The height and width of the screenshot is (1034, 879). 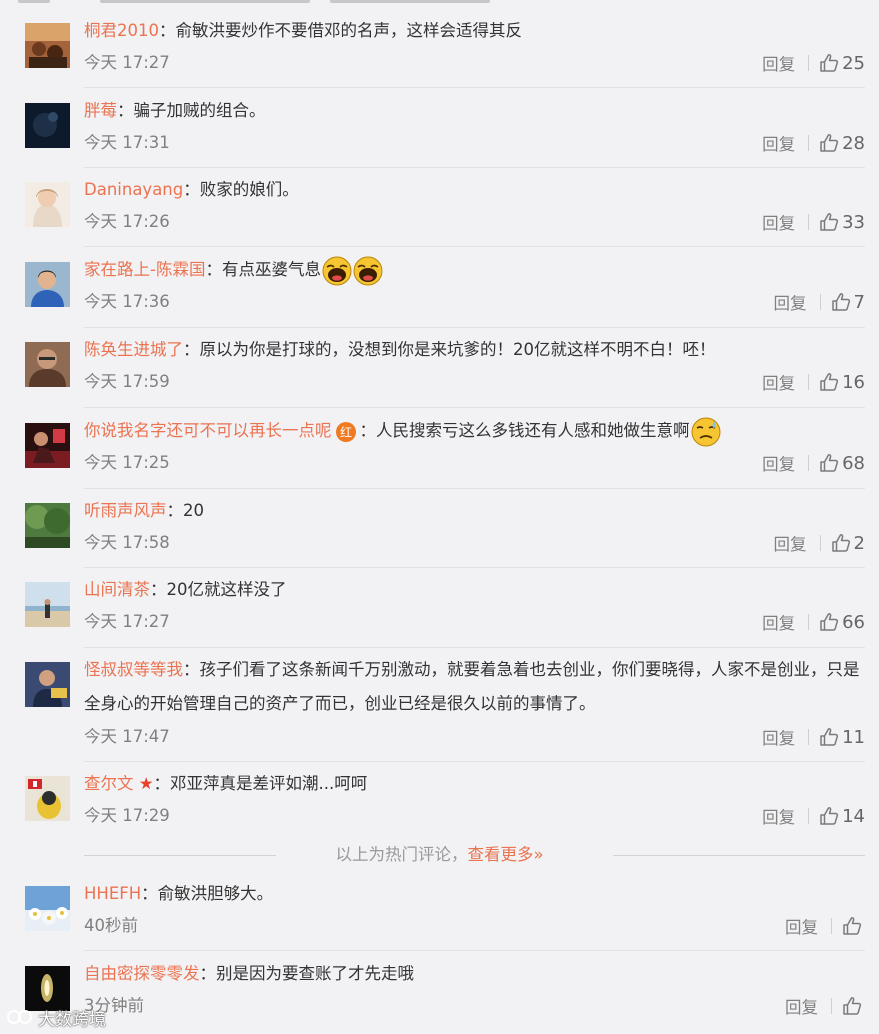 What do you see at coordinates (133, 189) in the screenshot?
I see `username-link: Daninayang` at bounding box center [133, 189].